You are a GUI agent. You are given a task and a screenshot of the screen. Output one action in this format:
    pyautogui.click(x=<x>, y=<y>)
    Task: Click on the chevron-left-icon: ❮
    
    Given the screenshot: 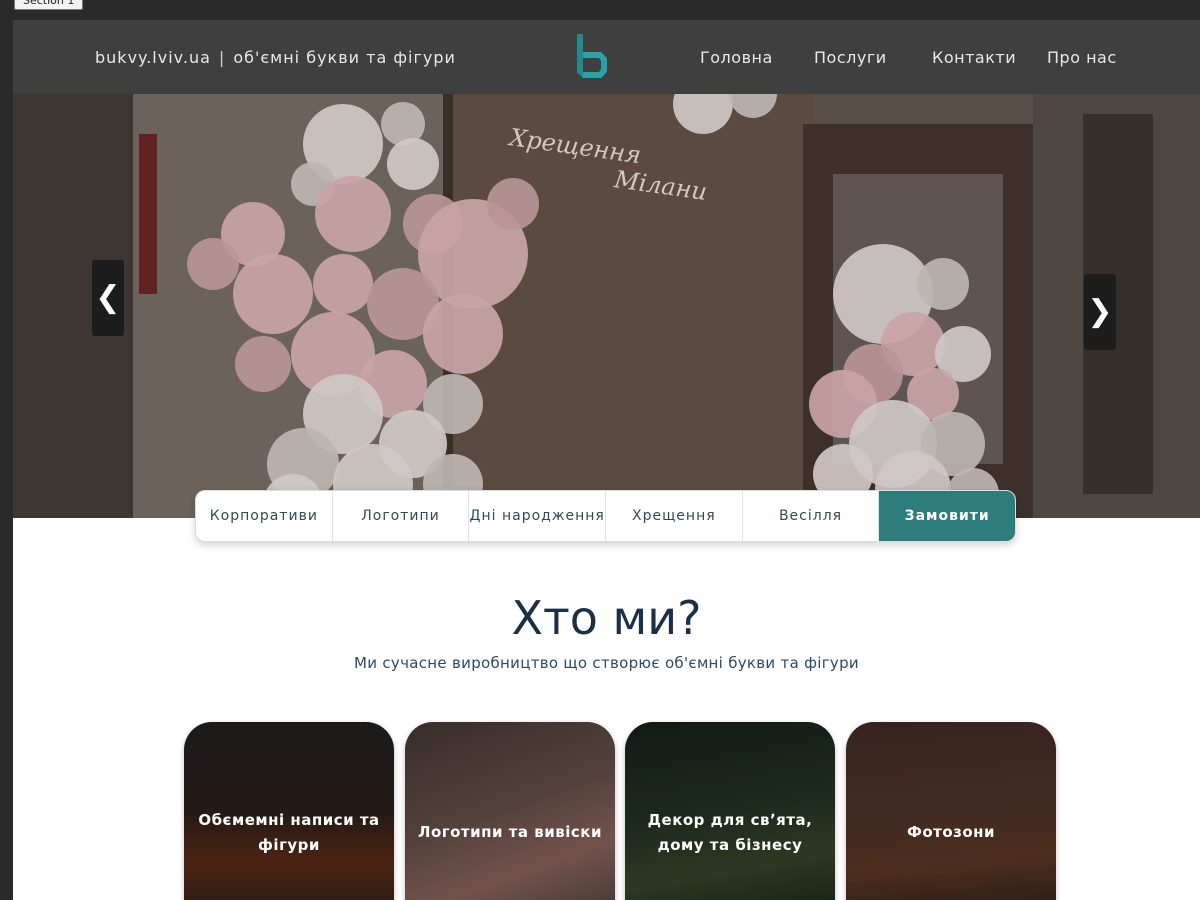 What is the action you would take?
    pyautogui.click(x=108, y=298)
    